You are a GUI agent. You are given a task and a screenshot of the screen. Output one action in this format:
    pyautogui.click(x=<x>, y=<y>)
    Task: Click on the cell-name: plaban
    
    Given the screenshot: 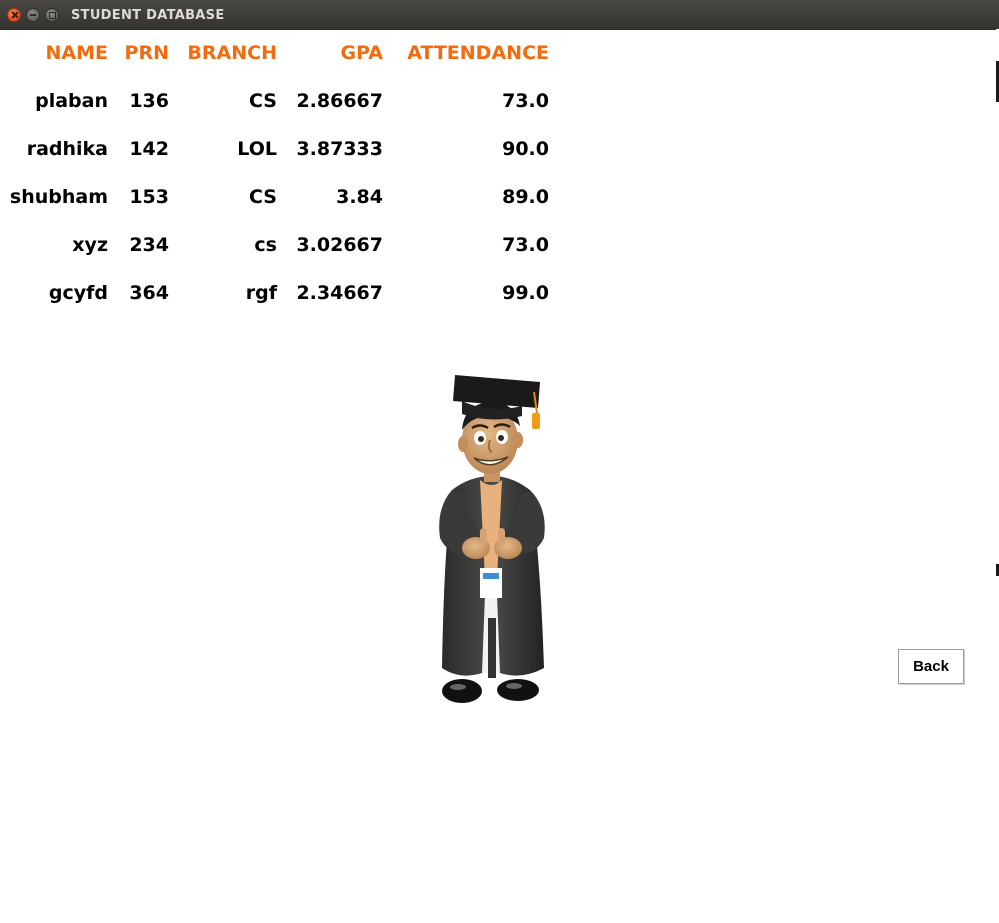 What is the action you would take?
    pyautogui.click(x=71, y=101)
    